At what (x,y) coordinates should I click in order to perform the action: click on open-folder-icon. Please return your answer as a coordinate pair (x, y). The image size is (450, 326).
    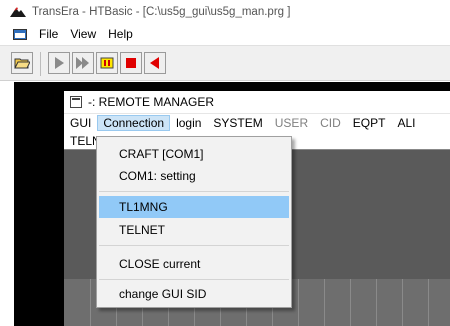
    Looking at the image, I should click on (22, 63).